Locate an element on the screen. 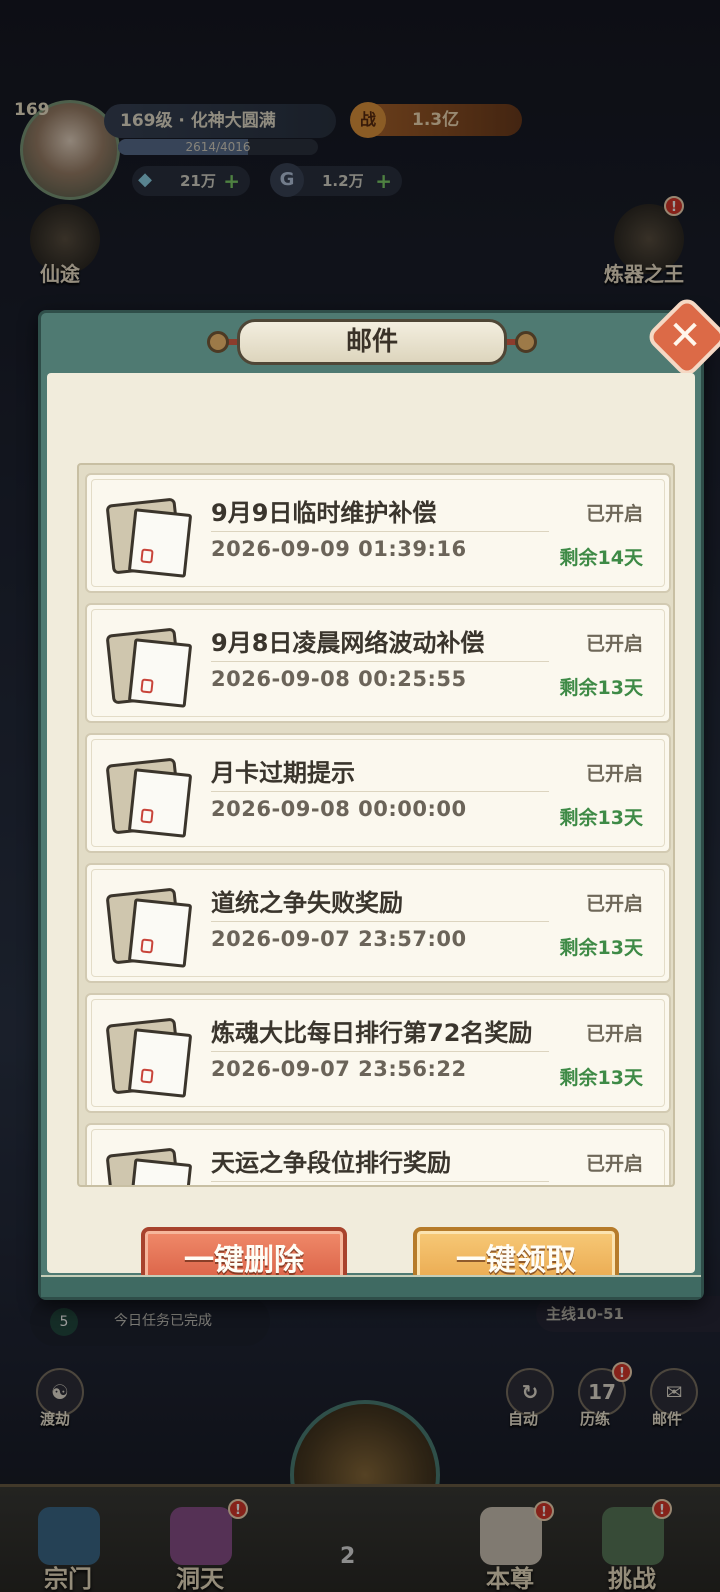 This screenshot has height=1592, width=720. nav-challenge-label: 挑战 is located at coordinates (632, 1578).